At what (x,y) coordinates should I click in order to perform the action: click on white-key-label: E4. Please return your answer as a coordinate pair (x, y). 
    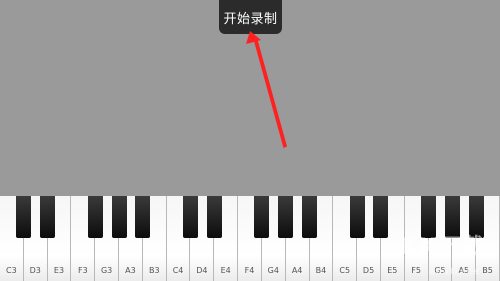
    Looking at the image, I should click on (225, 270).